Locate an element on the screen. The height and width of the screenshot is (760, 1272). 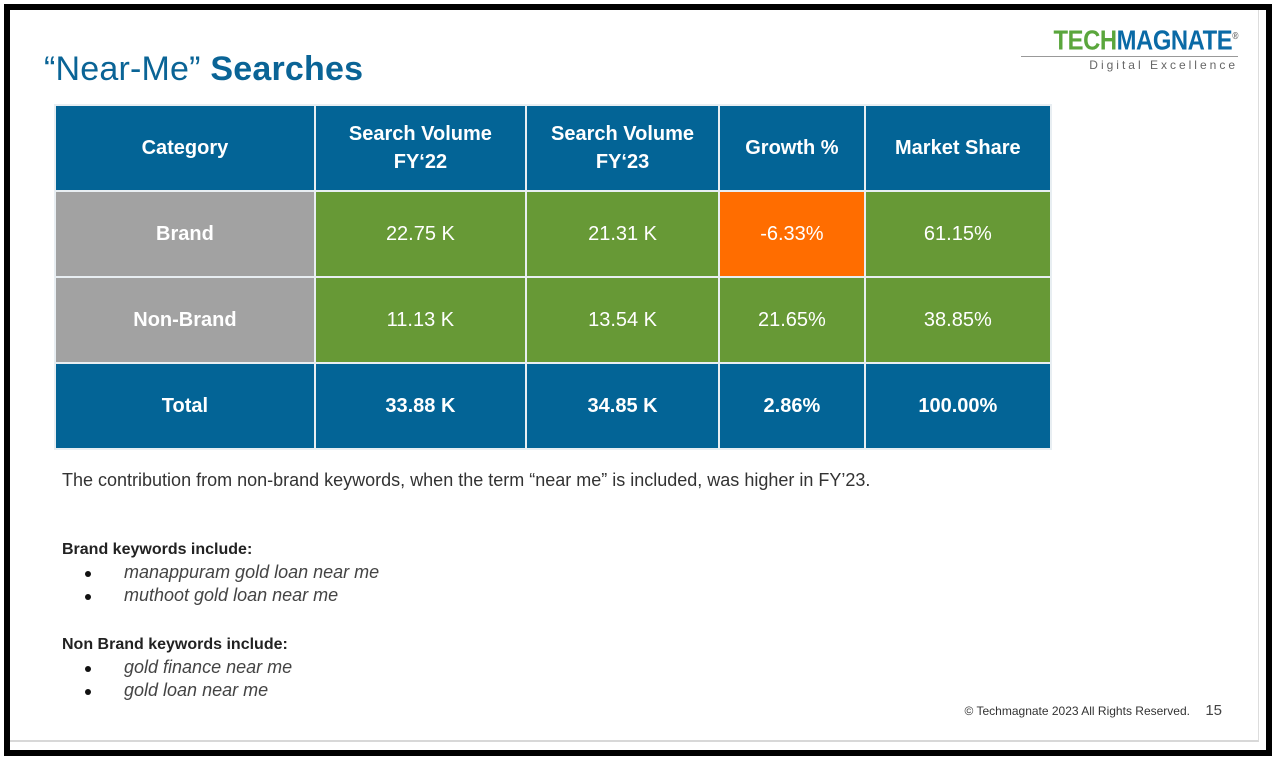
logo-tech: TECH is located at coordinates (1085, 40).